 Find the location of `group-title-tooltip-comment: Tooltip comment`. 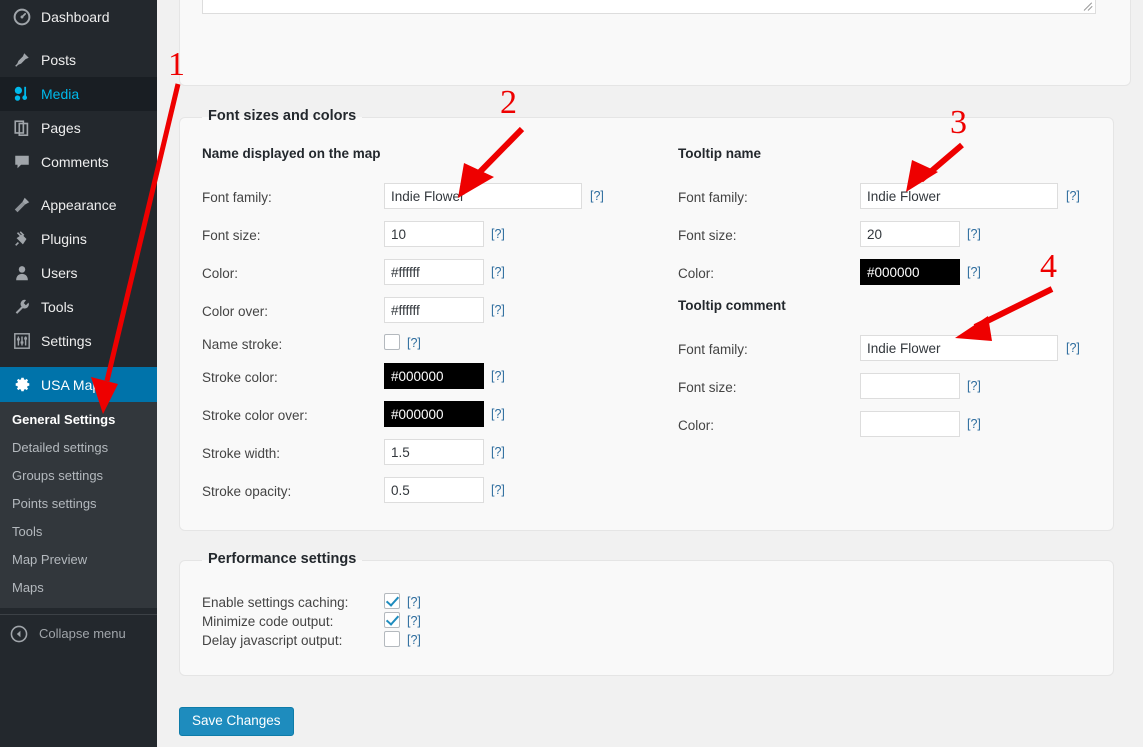

group-title-tooltip-comment: Tooltip comment is located at coordinates (732, 305).